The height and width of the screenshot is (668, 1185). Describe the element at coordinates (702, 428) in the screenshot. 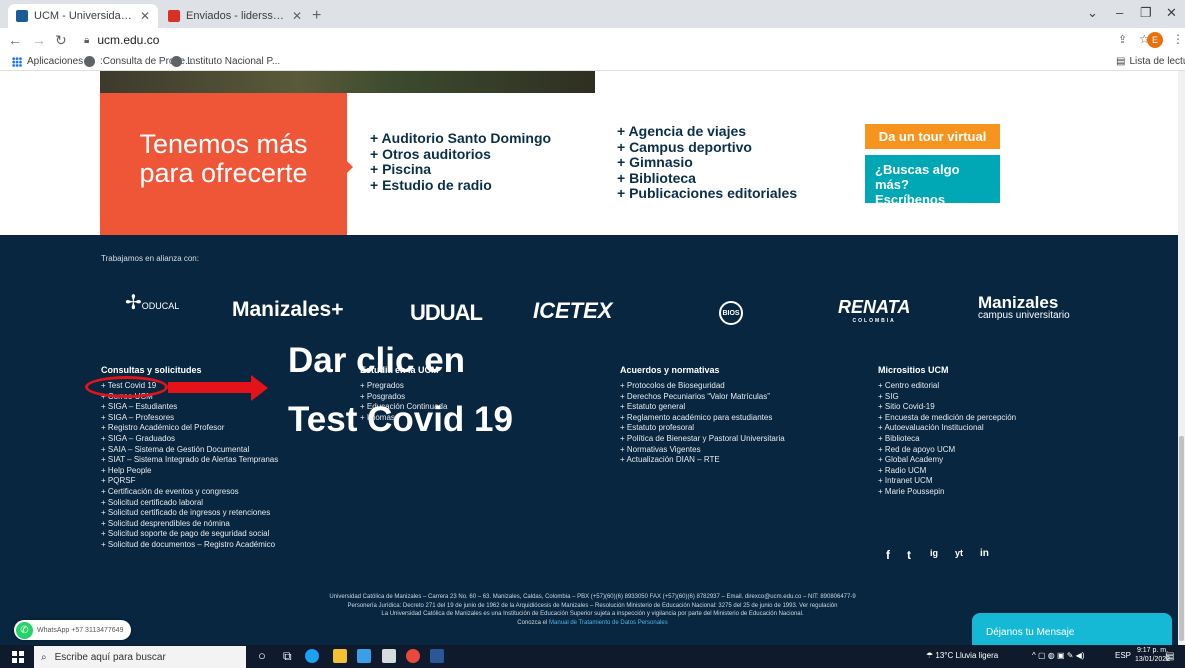

I see `footer-link: Estatuto profesoral` at that location.